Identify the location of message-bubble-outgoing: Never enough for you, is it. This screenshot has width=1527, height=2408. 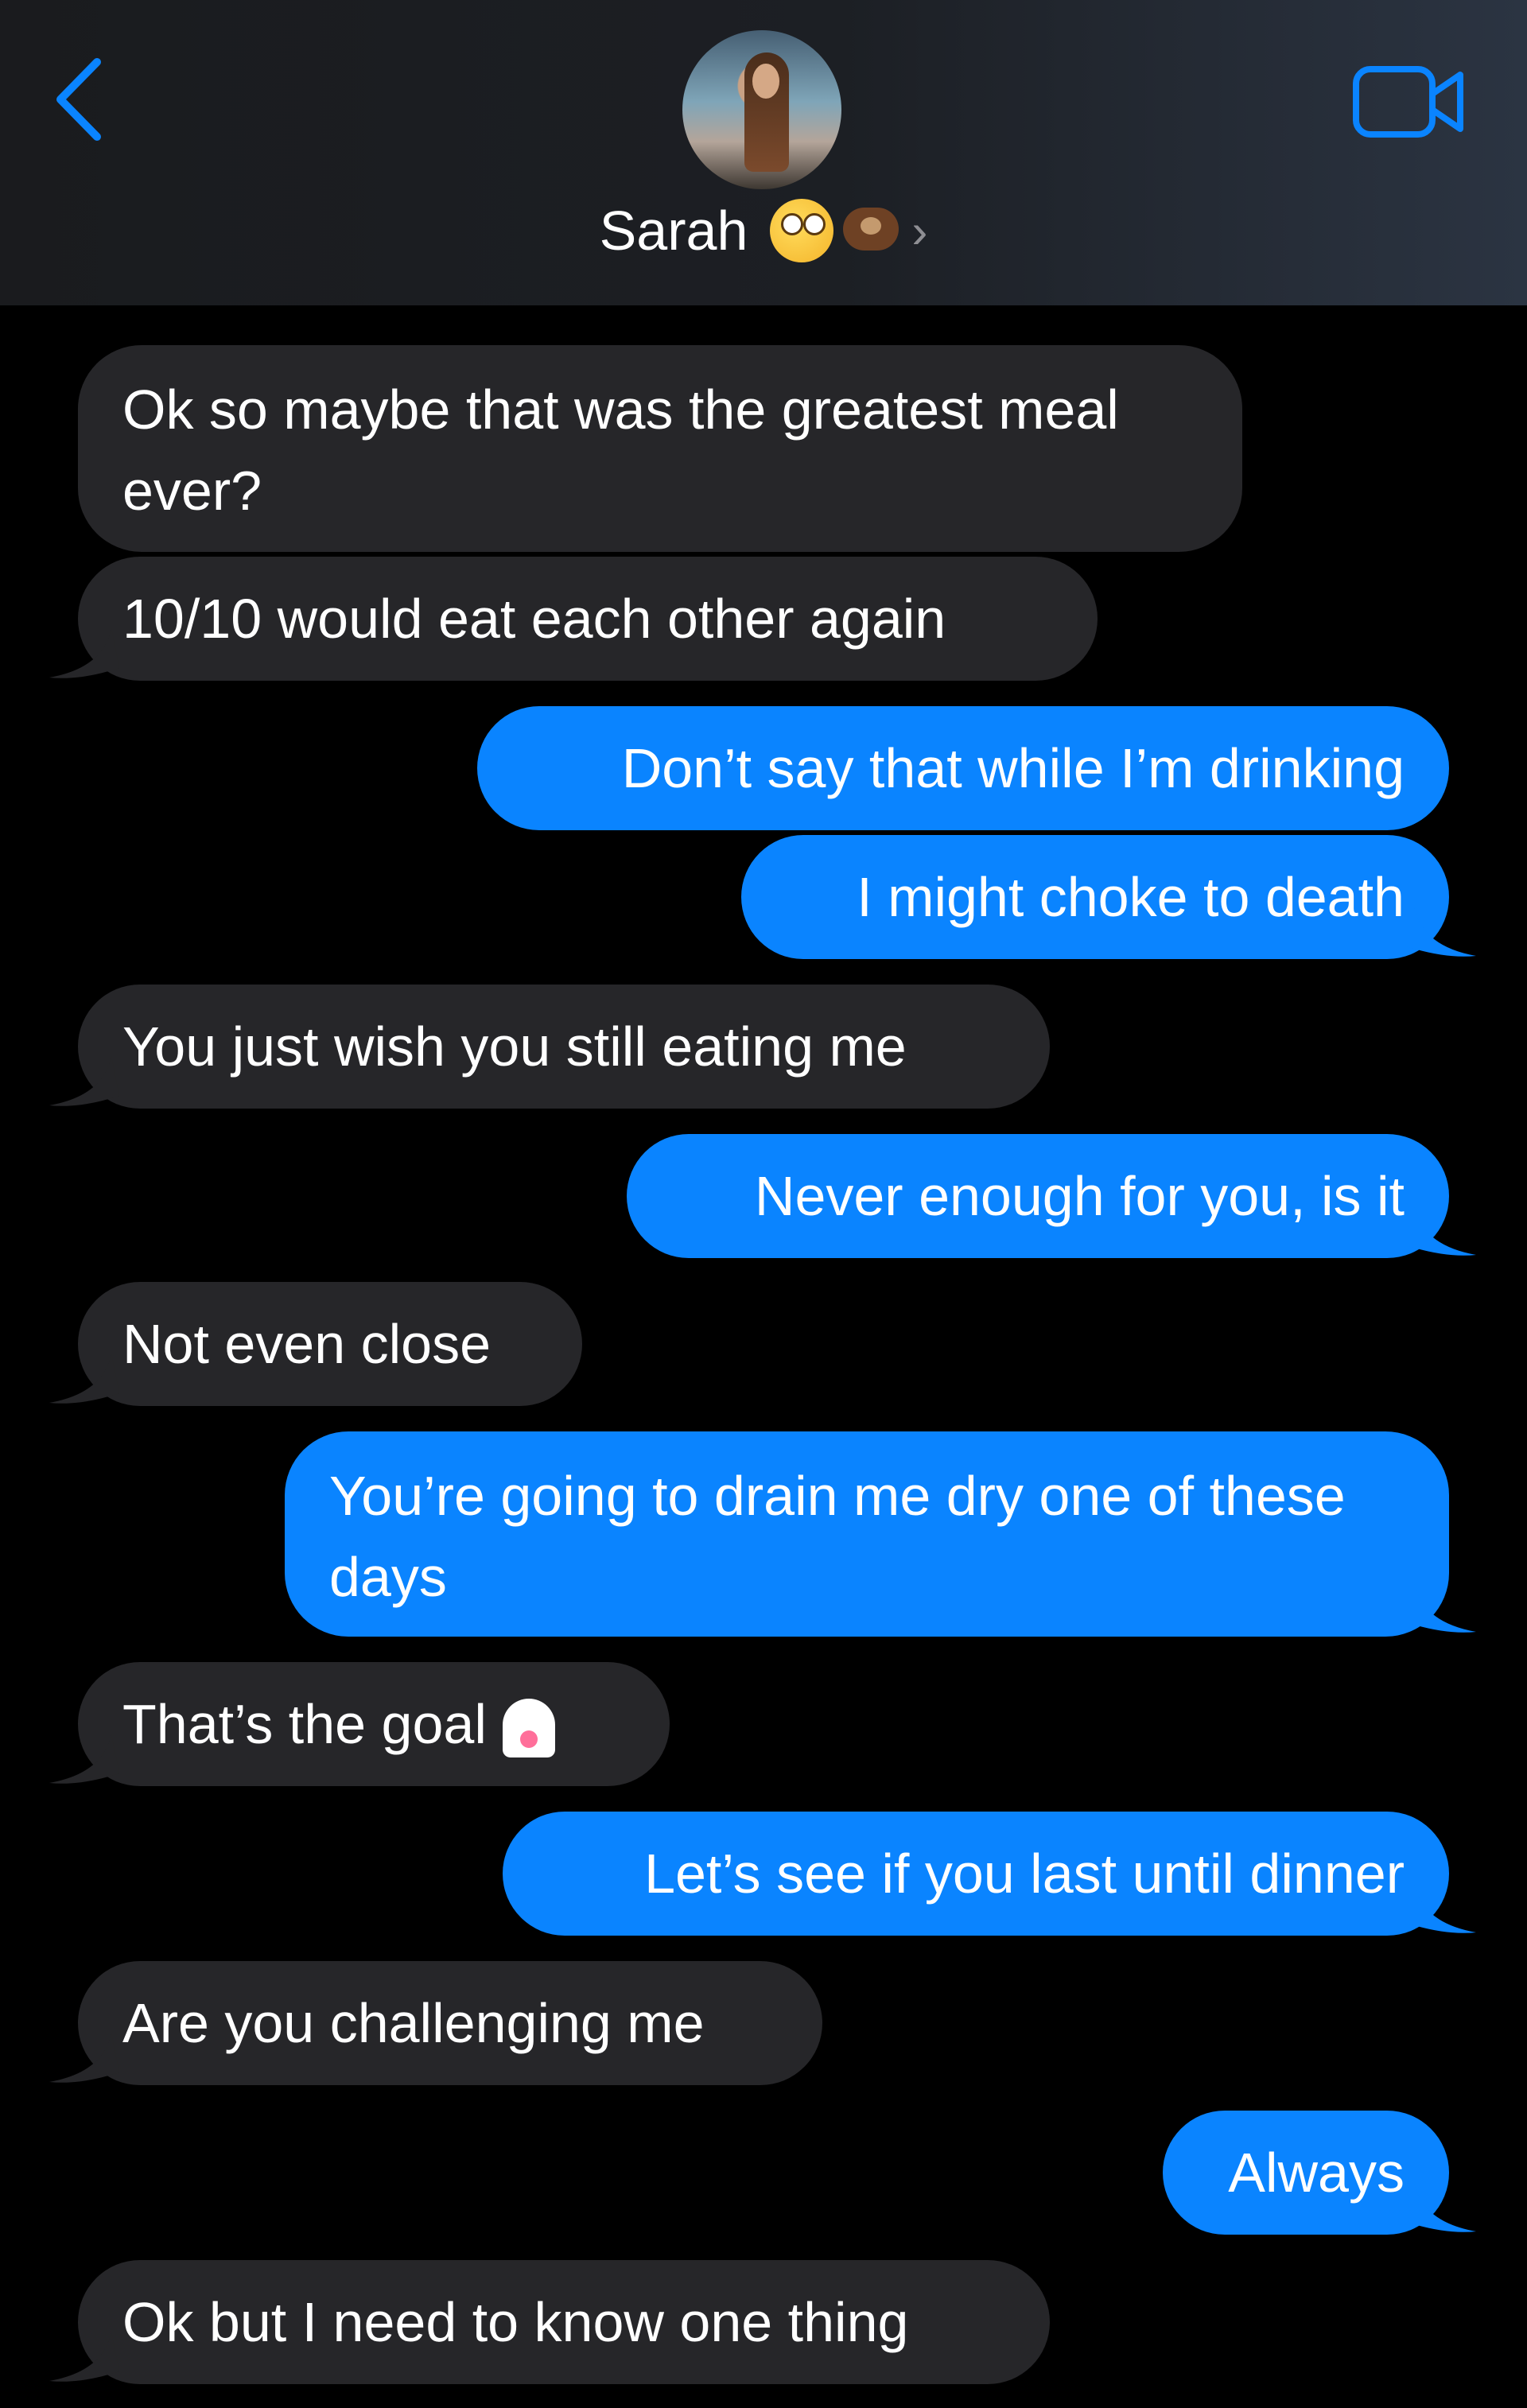
(1038, 1196).